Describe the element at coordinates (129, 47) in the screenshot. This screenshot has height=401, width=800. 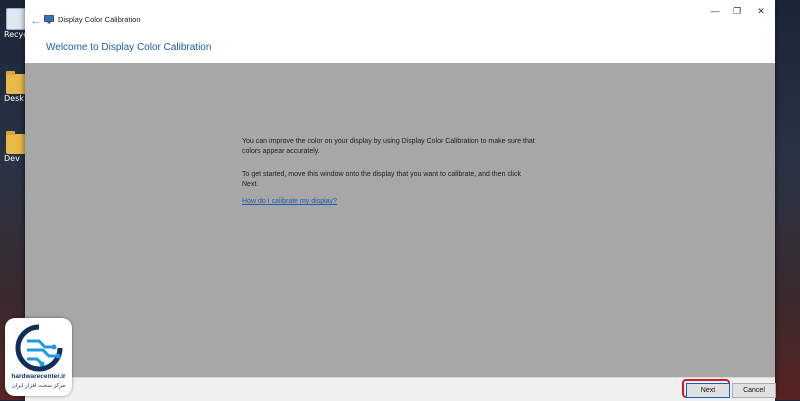
I see `page-heading: Welcome to Display Color Calibration` at that location.